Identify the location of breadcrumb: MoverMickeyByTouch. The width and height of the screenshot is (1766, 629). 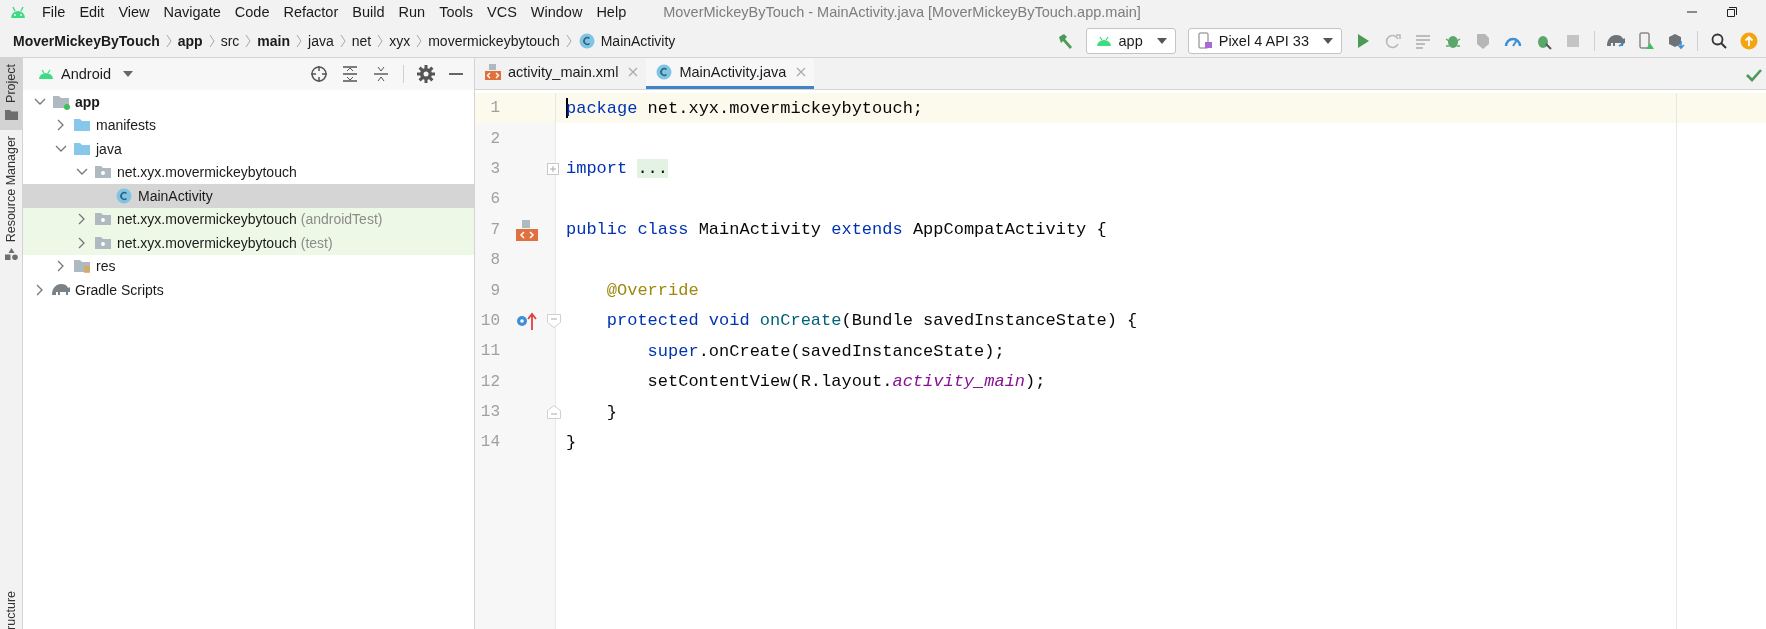
(86, 40).